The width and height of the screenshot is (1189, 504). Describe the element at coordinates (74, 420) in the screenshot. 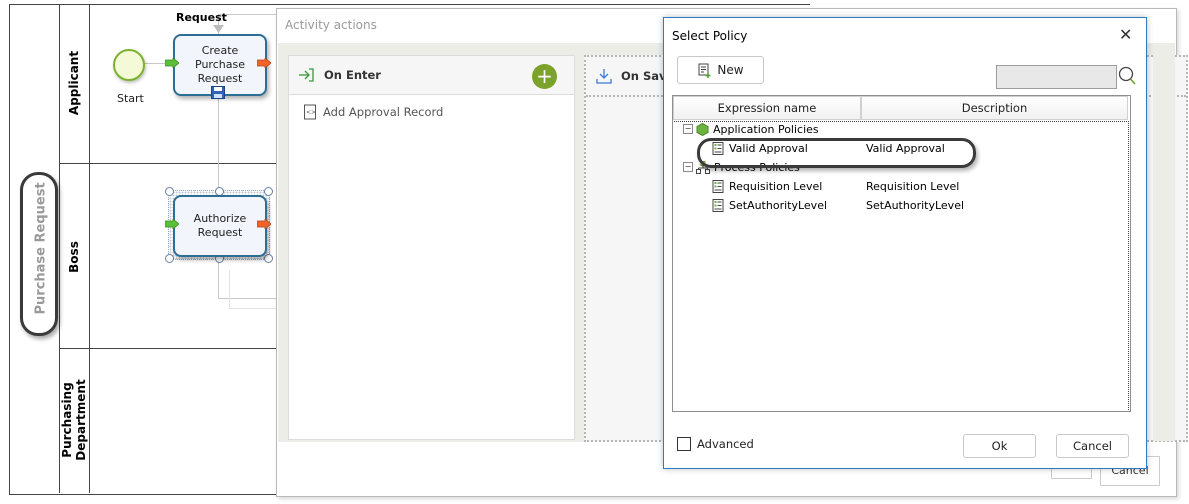

I see `lane-label-purchasing-department: Purchasing Department` at that location.